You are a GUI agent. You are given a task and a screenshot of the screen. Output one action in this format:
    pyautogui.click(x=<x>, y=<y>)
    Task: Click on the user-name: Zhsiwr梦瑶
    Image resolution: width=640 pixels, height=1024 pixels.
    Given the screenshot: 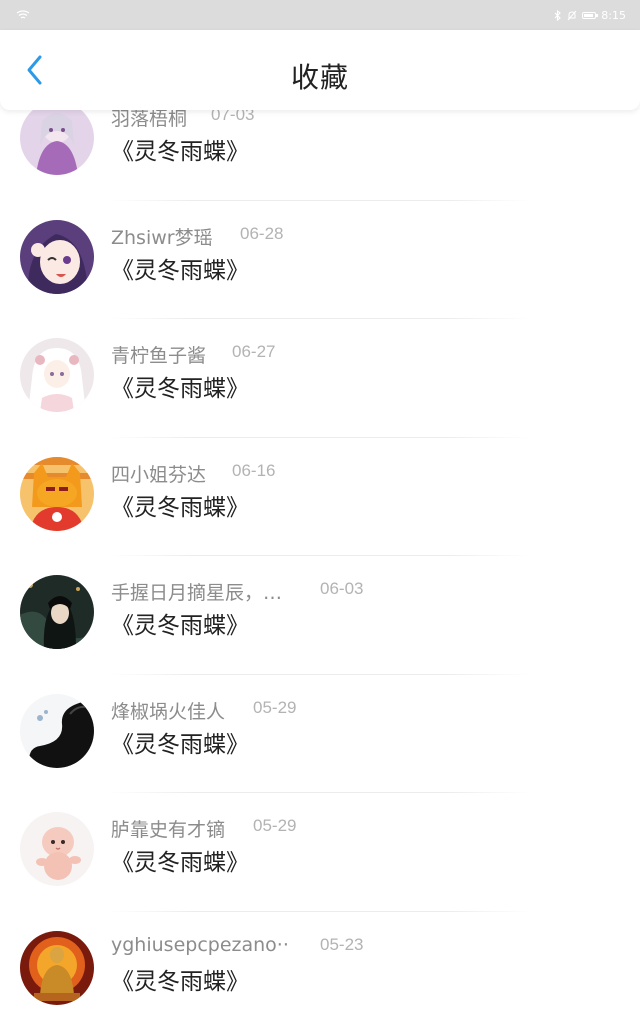 What is the action you would take?
    pyautogui.click(x=162, y=237)
    